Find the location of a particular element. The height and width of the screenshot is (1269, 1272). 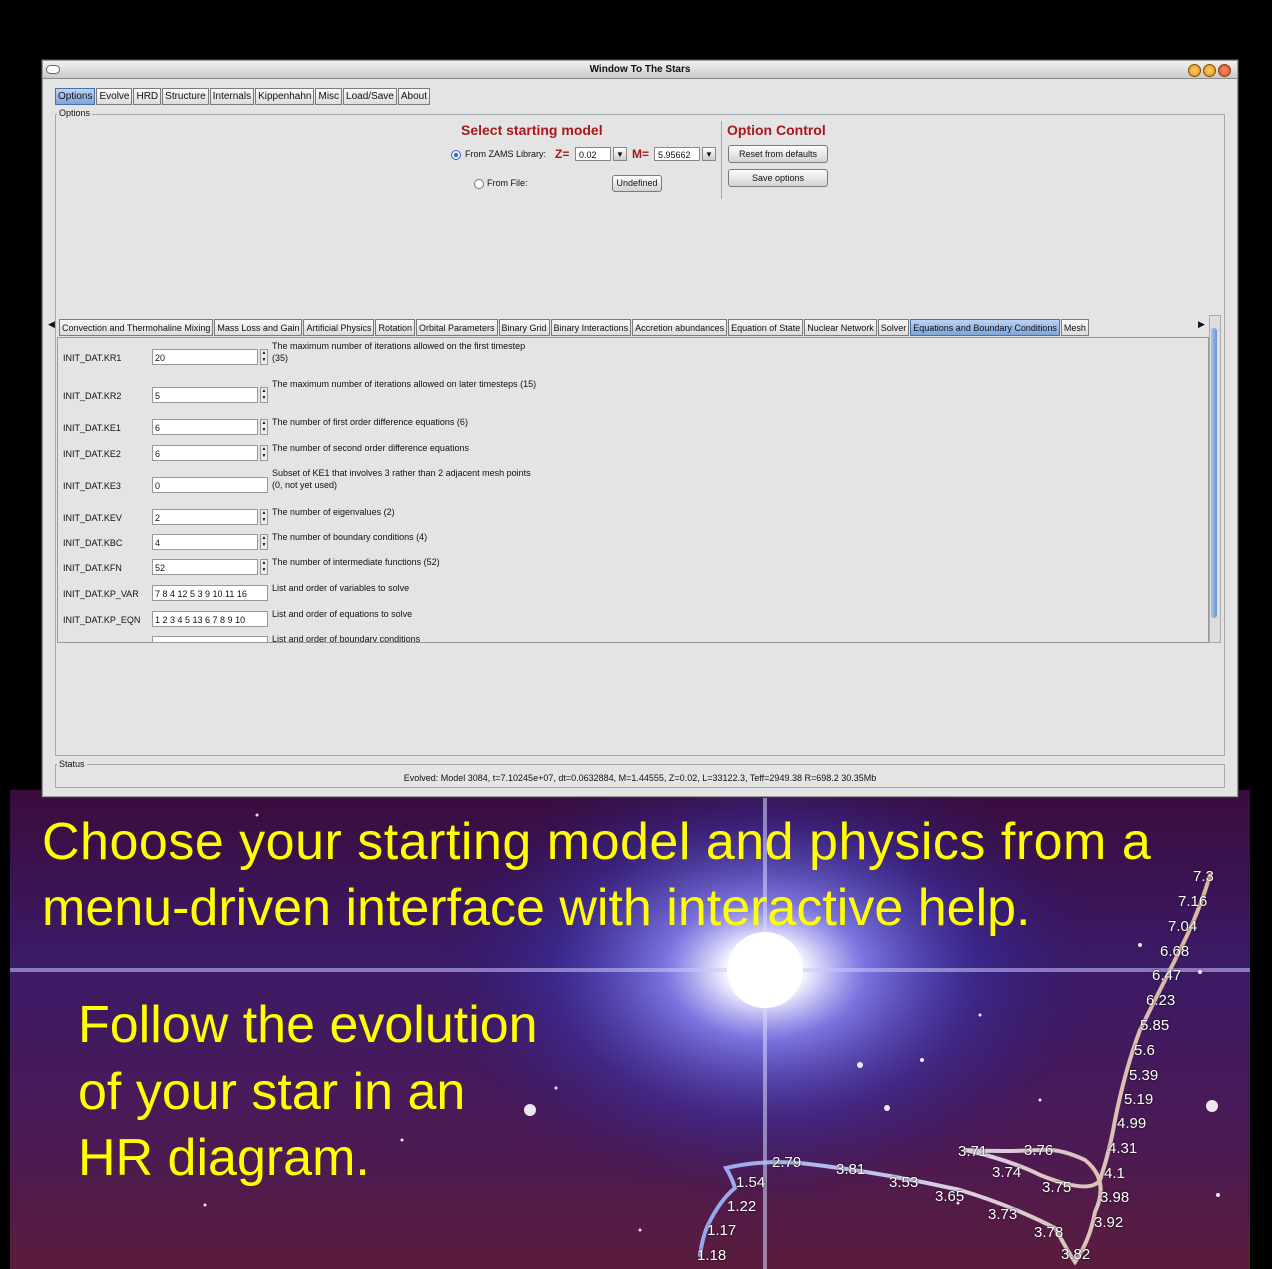

param-name: INIT_DAT.KFN is located at coordinates (92, 568).